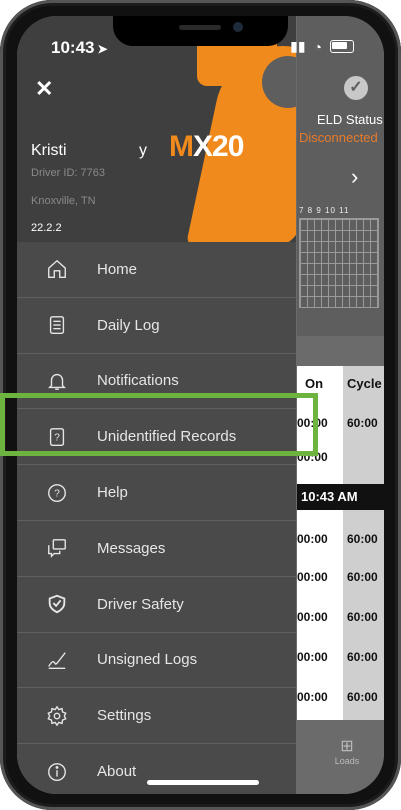  Describe the element at coordinates (347, 761) in the screenshot. I see `loads-label: Loads` at that location.